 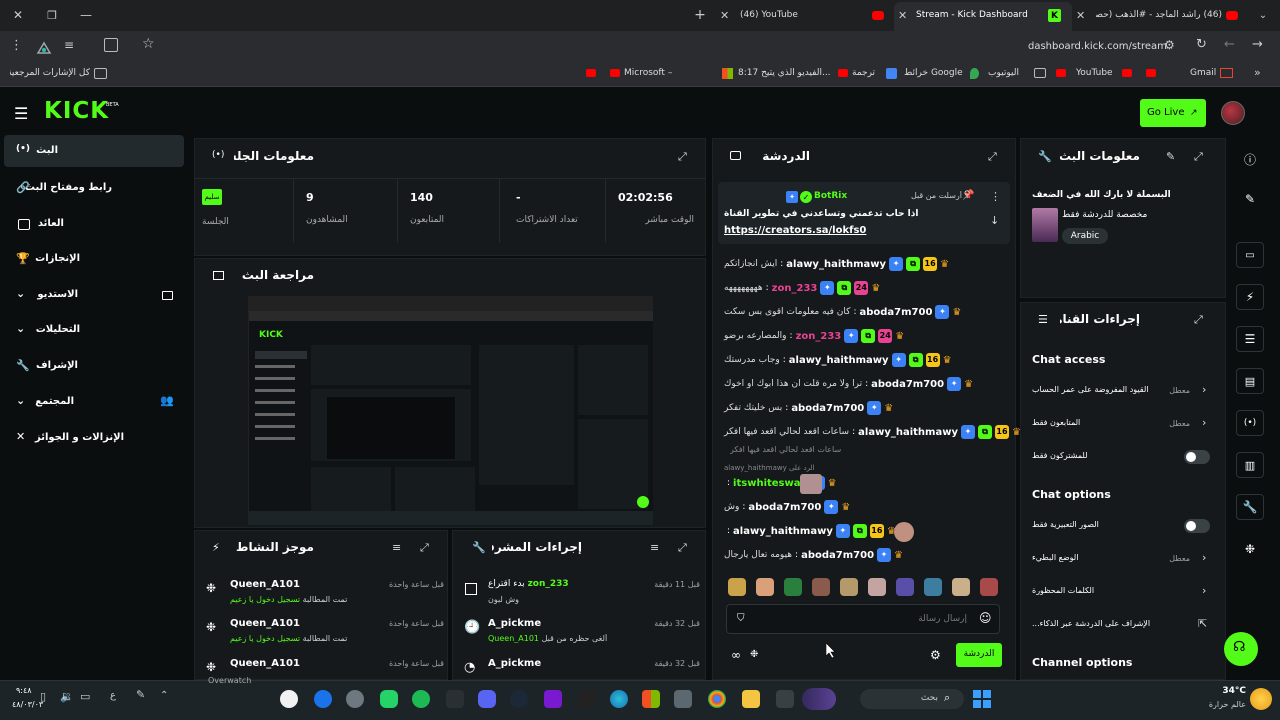 What do you see at coordinates (1169, 45) in the screenshot?
I see `site-info-icon: ⚙` at bounding box center [1169, 45].